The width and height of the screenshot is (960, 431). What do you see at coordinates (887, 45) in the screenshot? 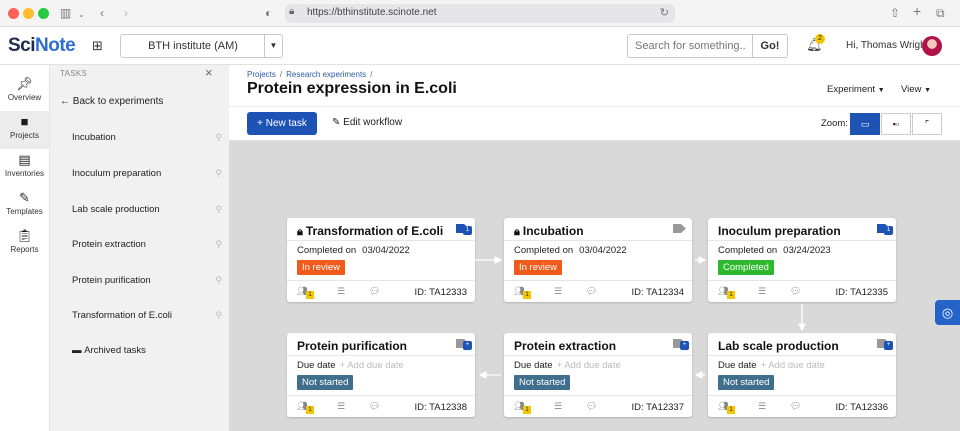
I see `user-greeting: Hi, Thomas Wright` at bounding box center [887, 45].